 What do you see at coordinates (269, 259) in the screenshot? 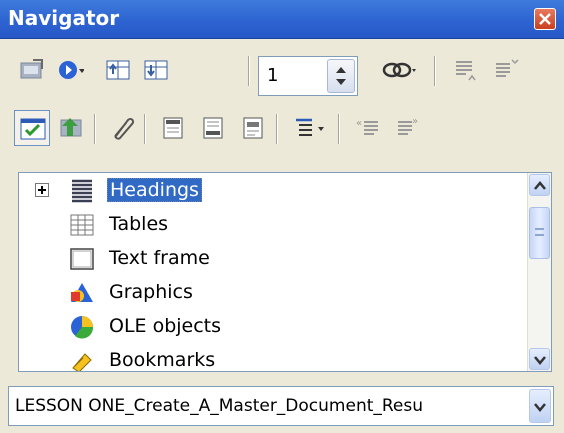
I see `tree-item-text-frame: Text frame` at bounding box center [269, 259].